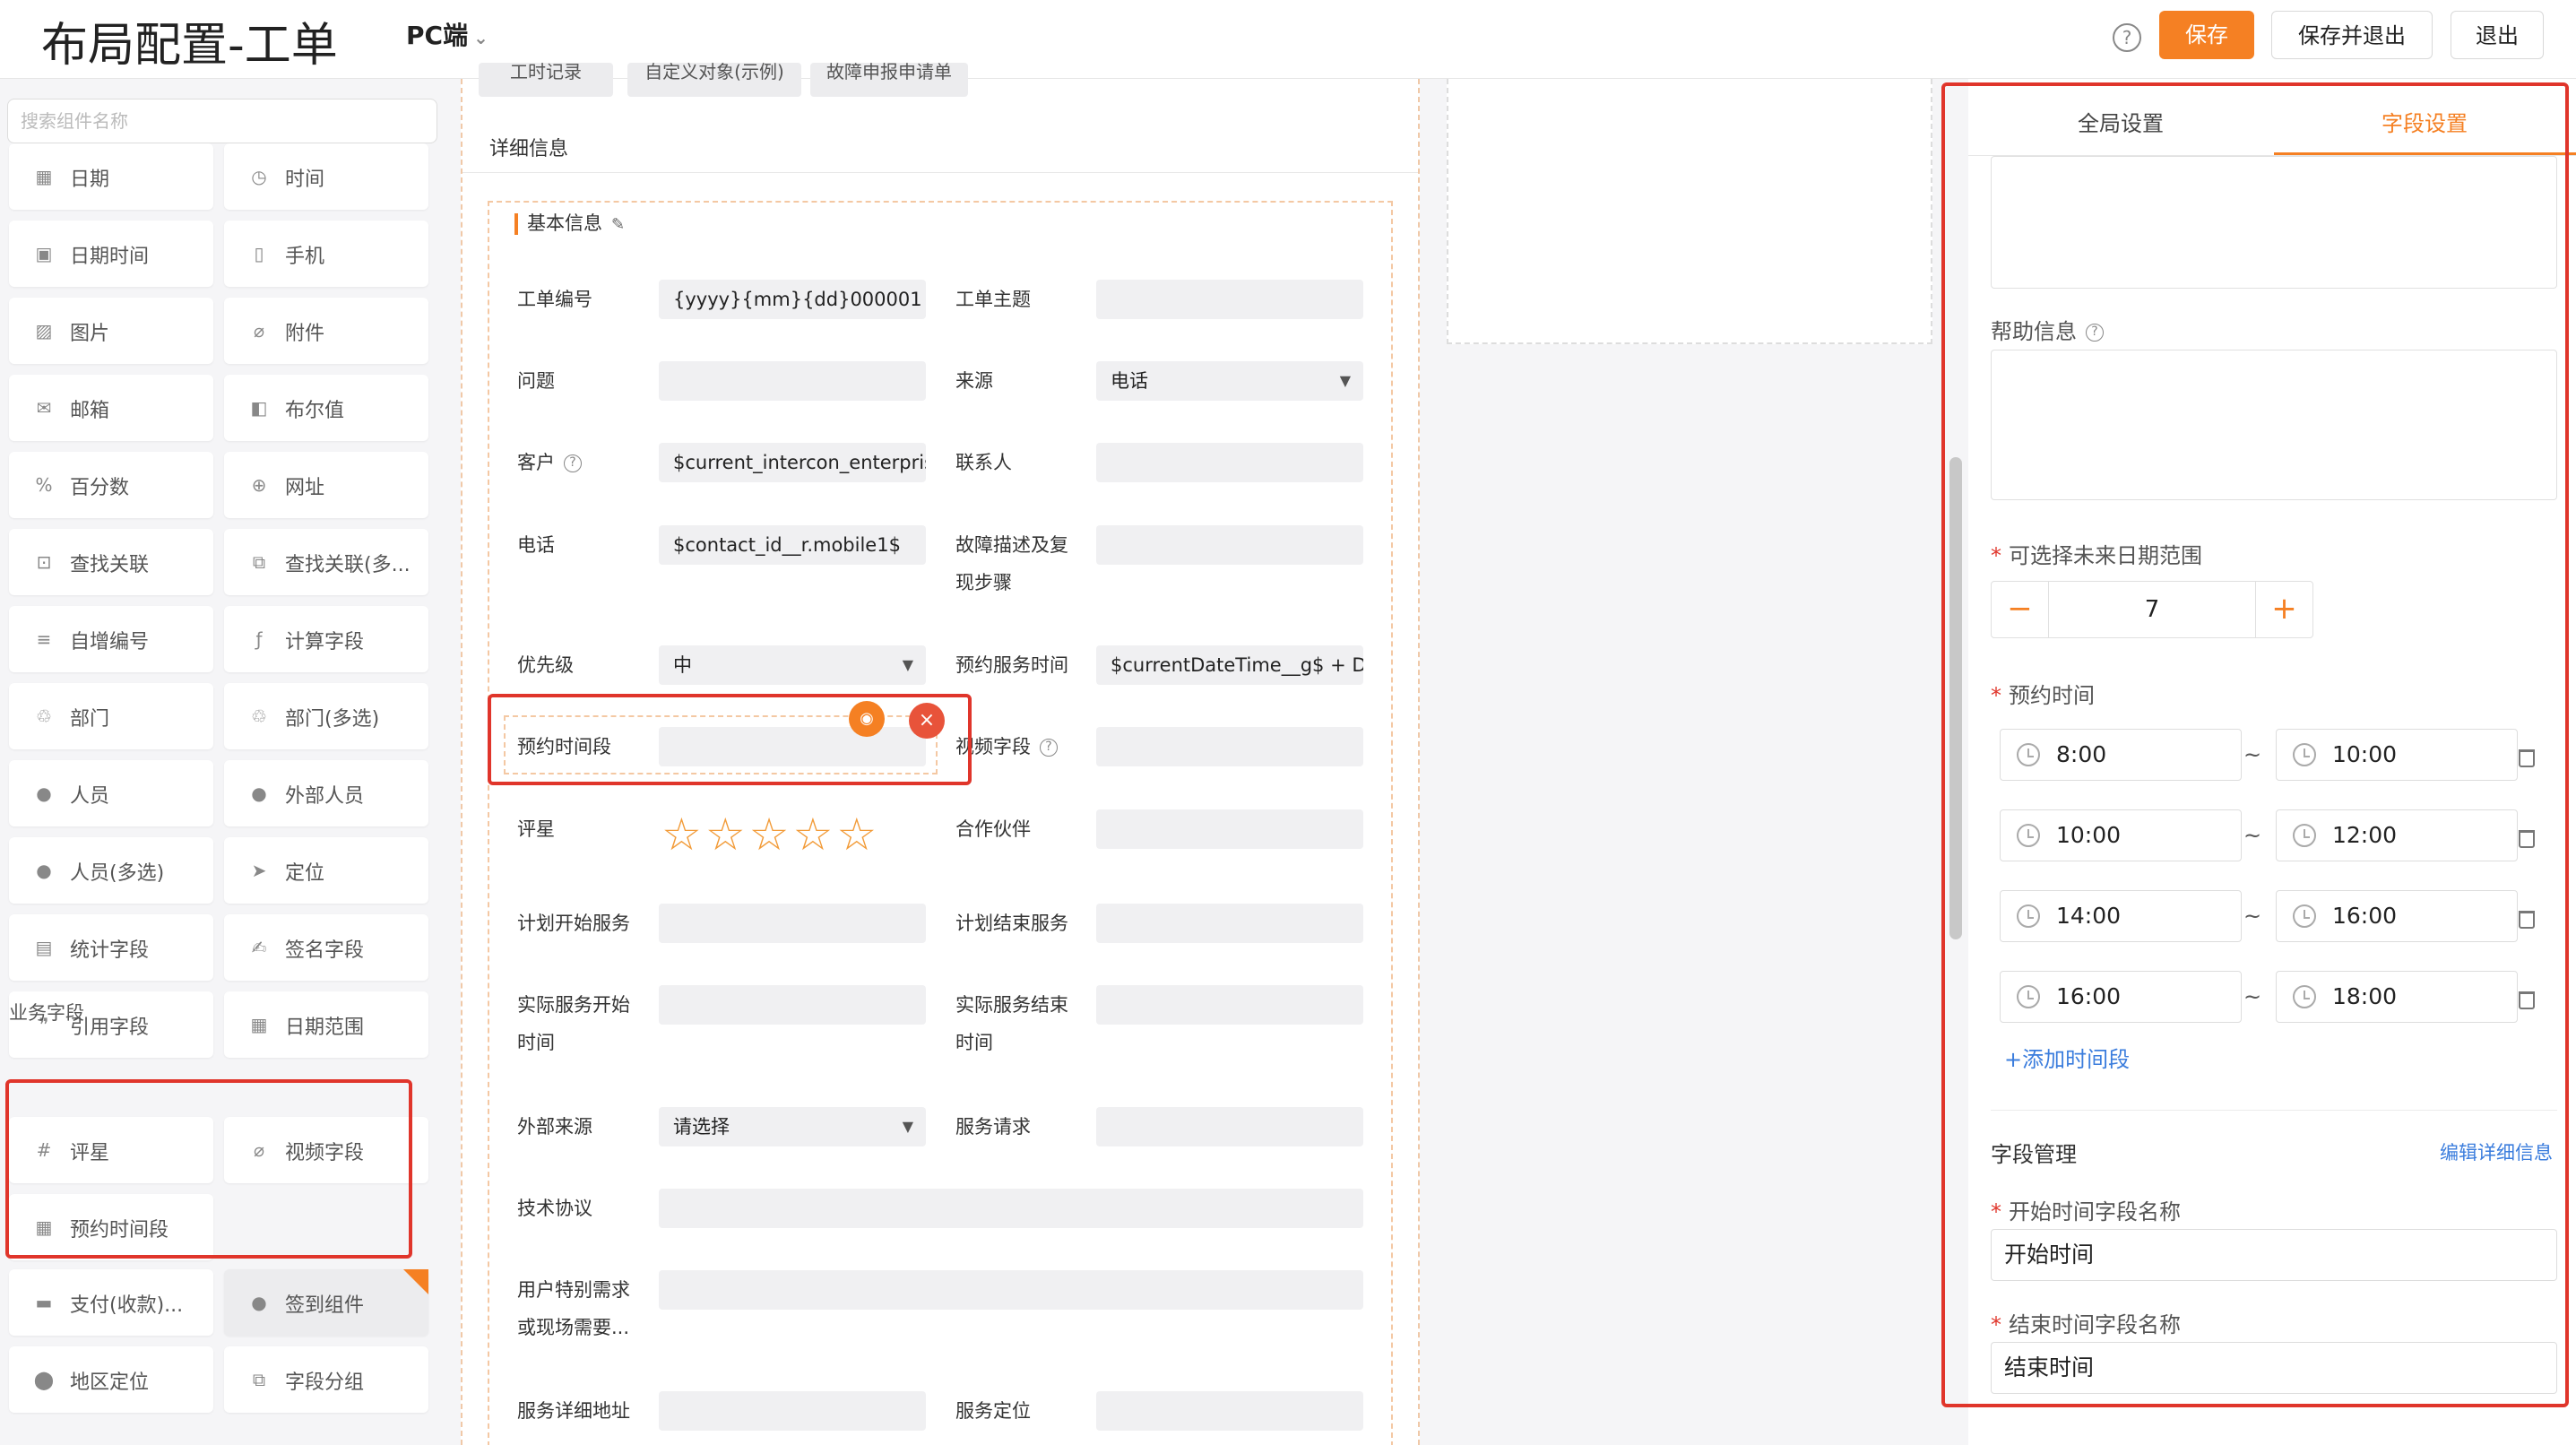 This screenshot has width=2576, height=1445. What do you see at coordinates (940, 172) in the screenshot?
I see `divider` at bounding box center [940, 172].